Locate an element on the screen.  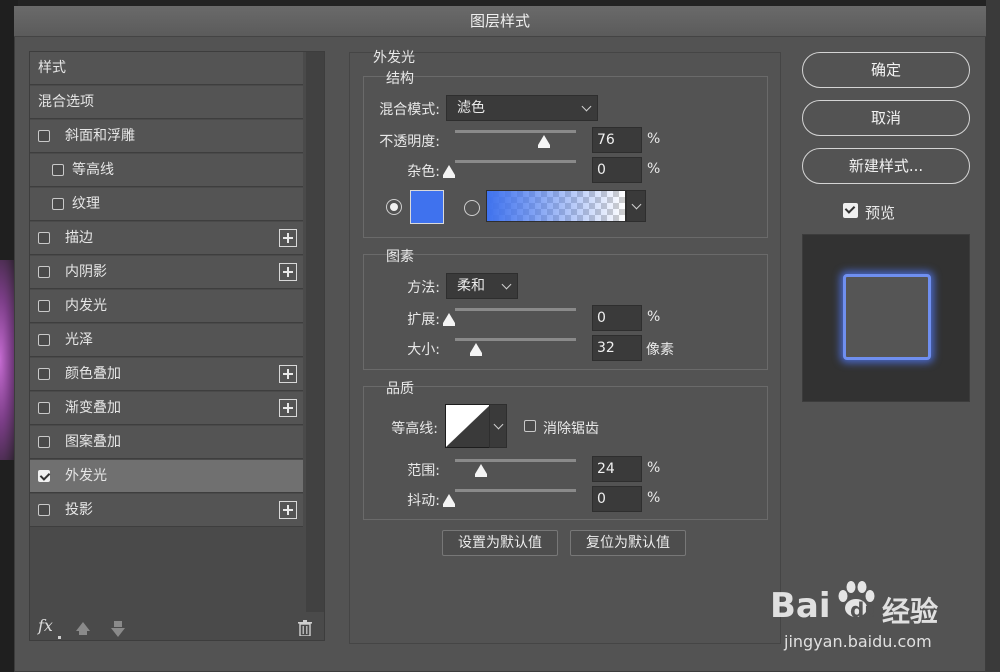
opacity-slider-thumb is located at coordinates (543, 141).